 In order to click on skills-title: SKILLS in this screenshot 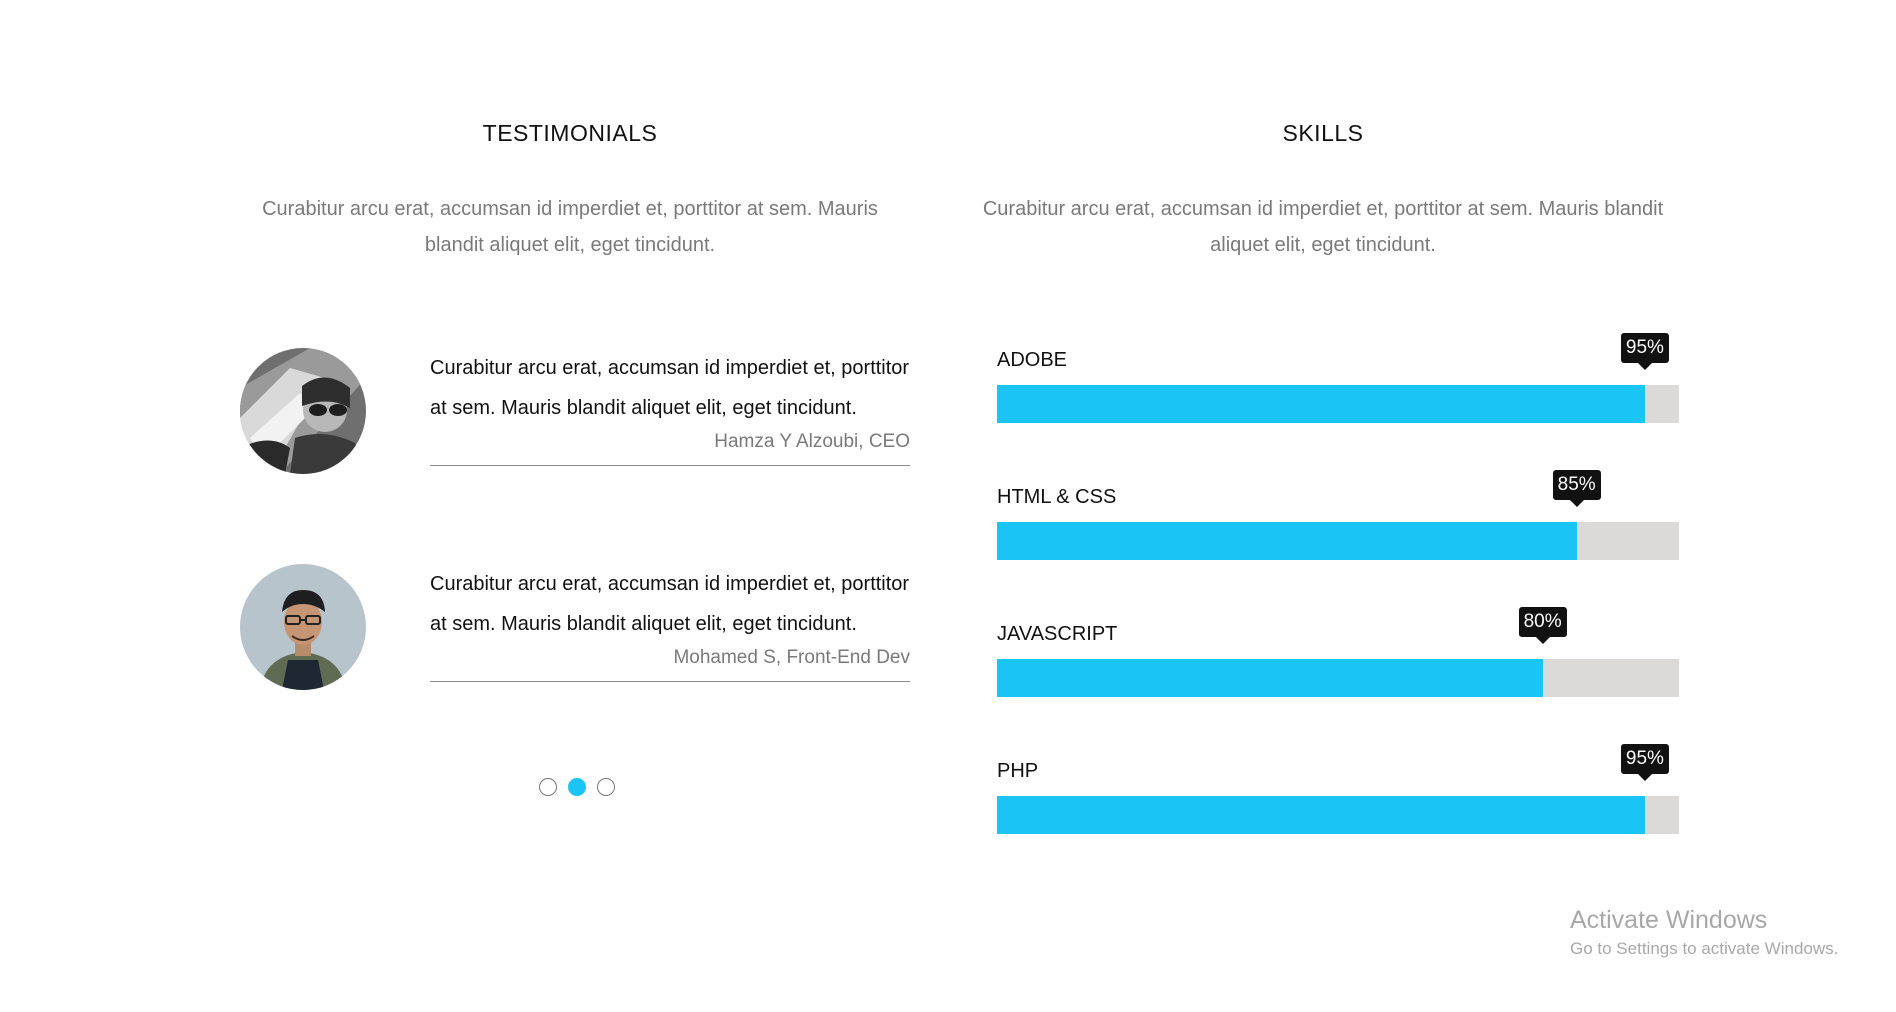, I will do `click(1323, 133)`.